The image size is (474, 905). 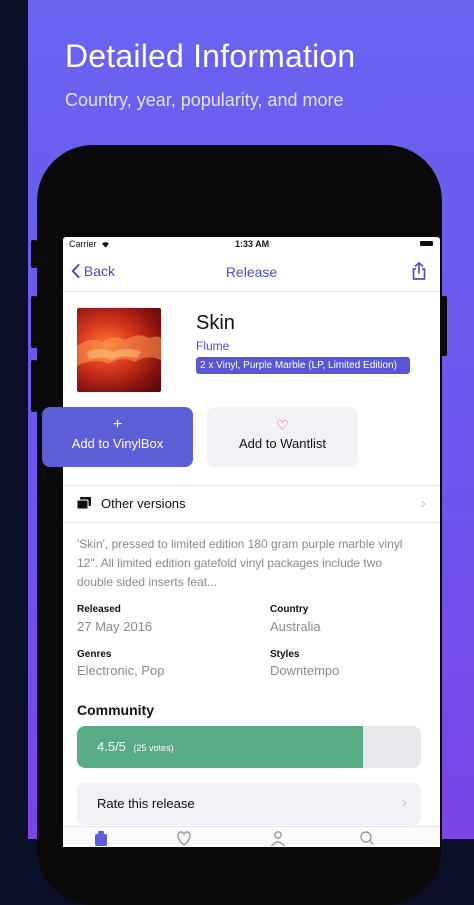 I want to click on rate-release-button: Rate this release ›, so click(x=249, y=804).